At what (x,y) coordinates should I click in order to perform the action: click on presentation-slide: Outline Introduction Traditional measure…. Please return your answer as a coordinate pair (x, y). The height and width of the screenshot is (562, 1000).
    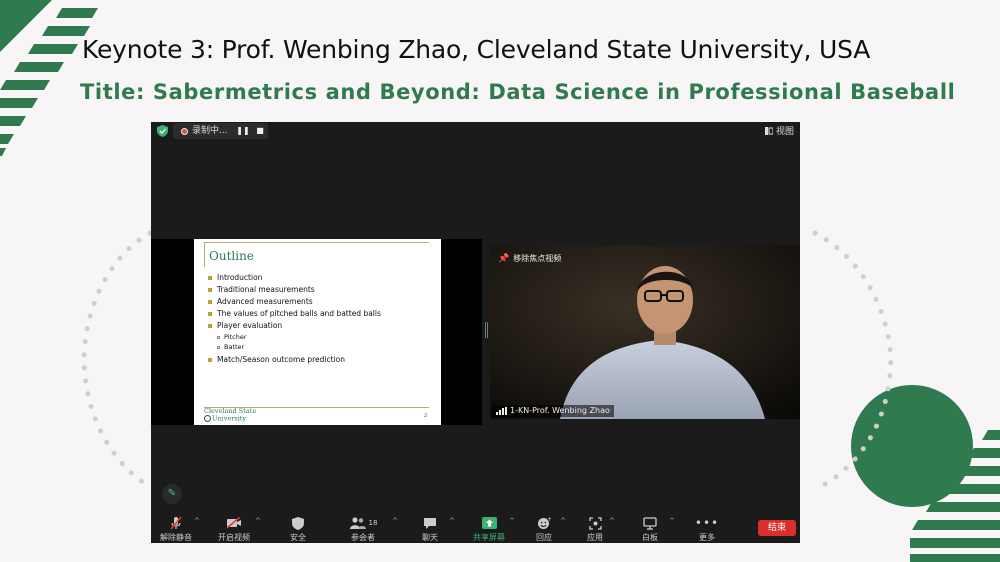
    Looking at the image, I should click on (317, 332).